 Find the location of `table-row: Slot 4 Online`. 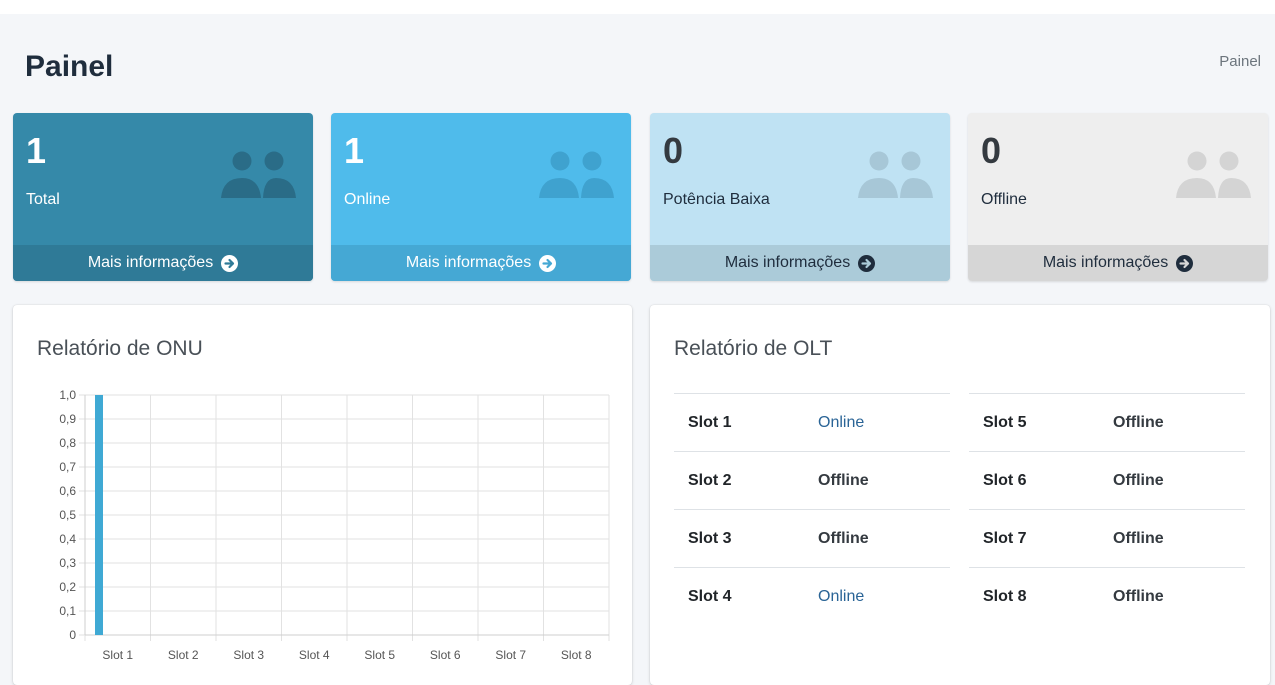

table-row: Slot 4 Online is located at coordinates (812, 596).